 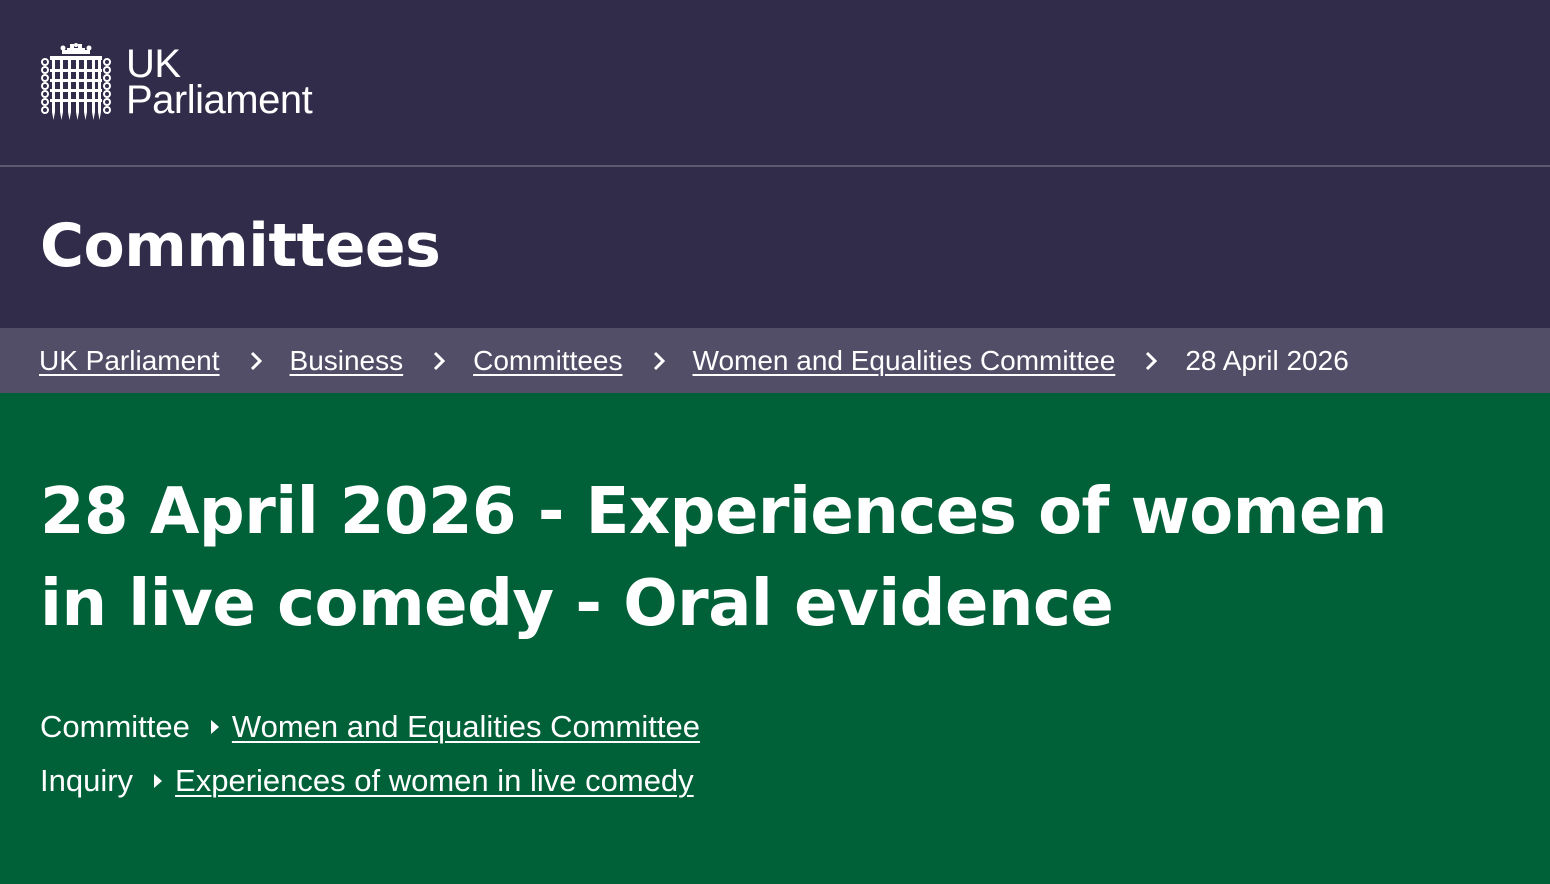 I want to click on breadcrumb-item: Committees, so click(x=513, y=361).